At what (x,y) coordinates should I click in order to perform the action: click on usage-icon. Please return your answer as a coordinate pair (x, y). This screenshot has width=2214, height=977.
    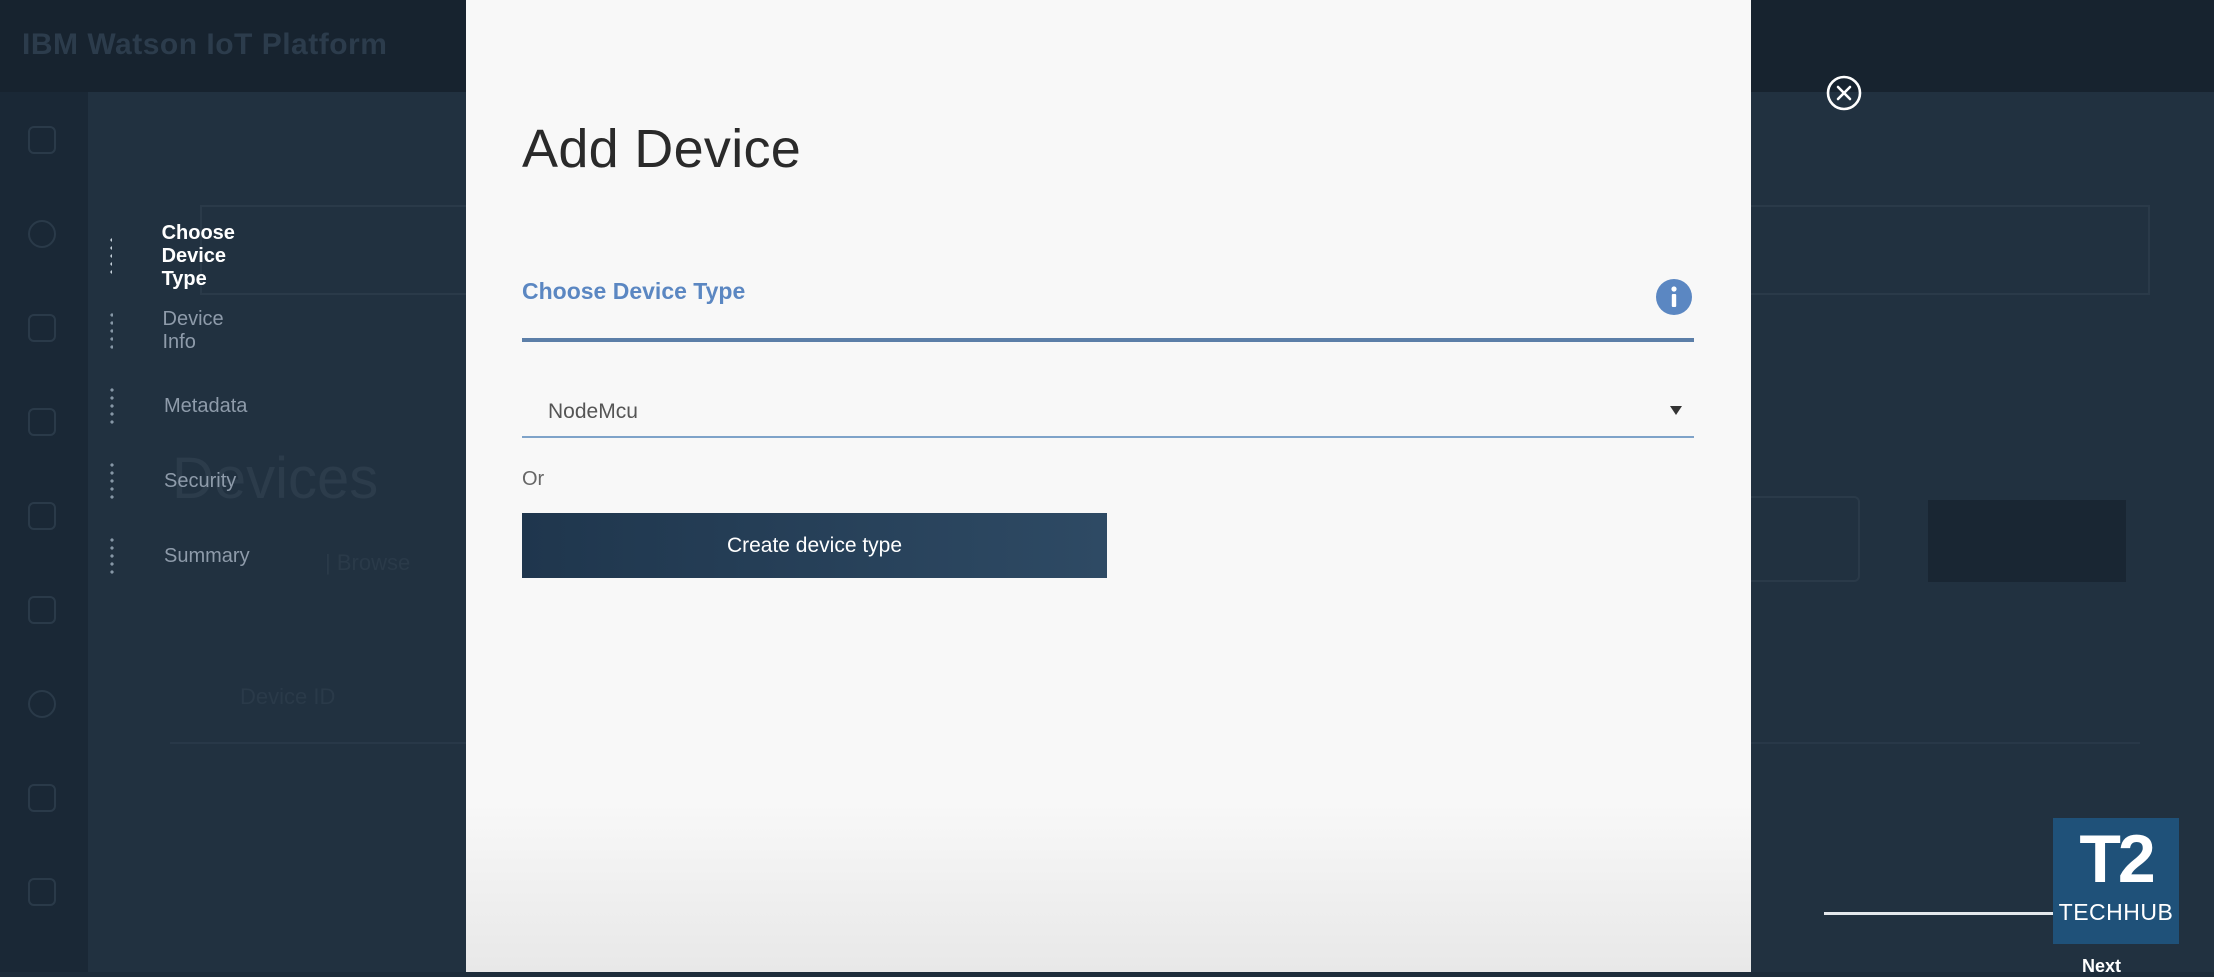
    Looking at the image, I should click on (42, 610).